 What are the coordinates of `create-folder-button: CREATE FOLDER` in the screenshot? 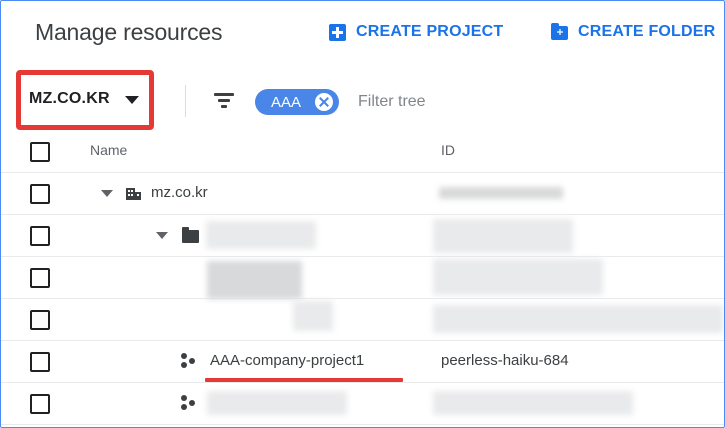 It's located at (633, 32).